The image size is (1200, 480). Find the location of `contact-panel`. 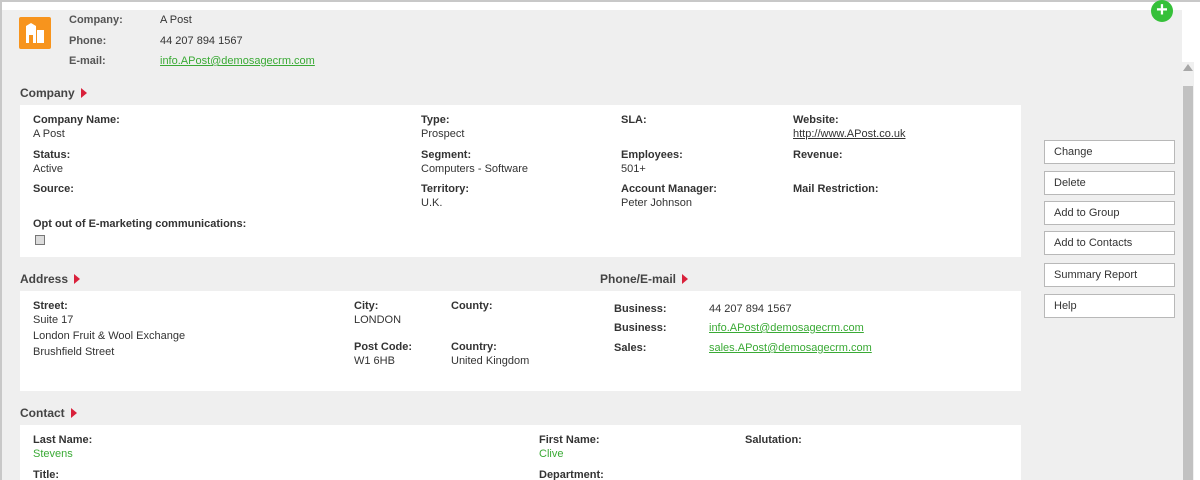

contact-panel is located at coordinates (520, 452).